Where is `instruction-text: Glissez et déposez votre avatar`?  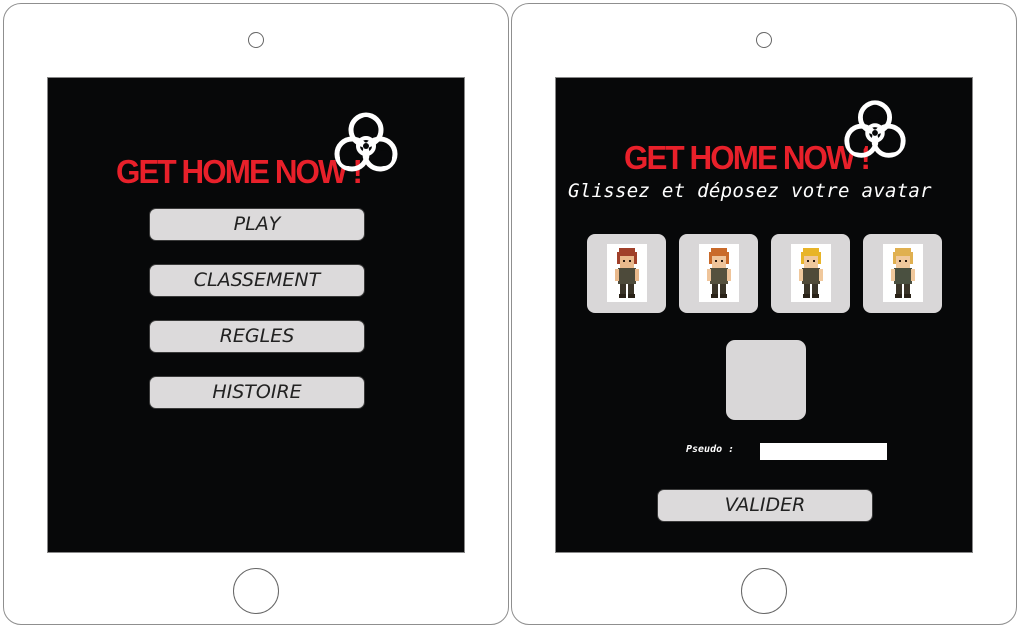
instruction-text: Glissez et déposez votre avatar is located at coordinates (750, 191).